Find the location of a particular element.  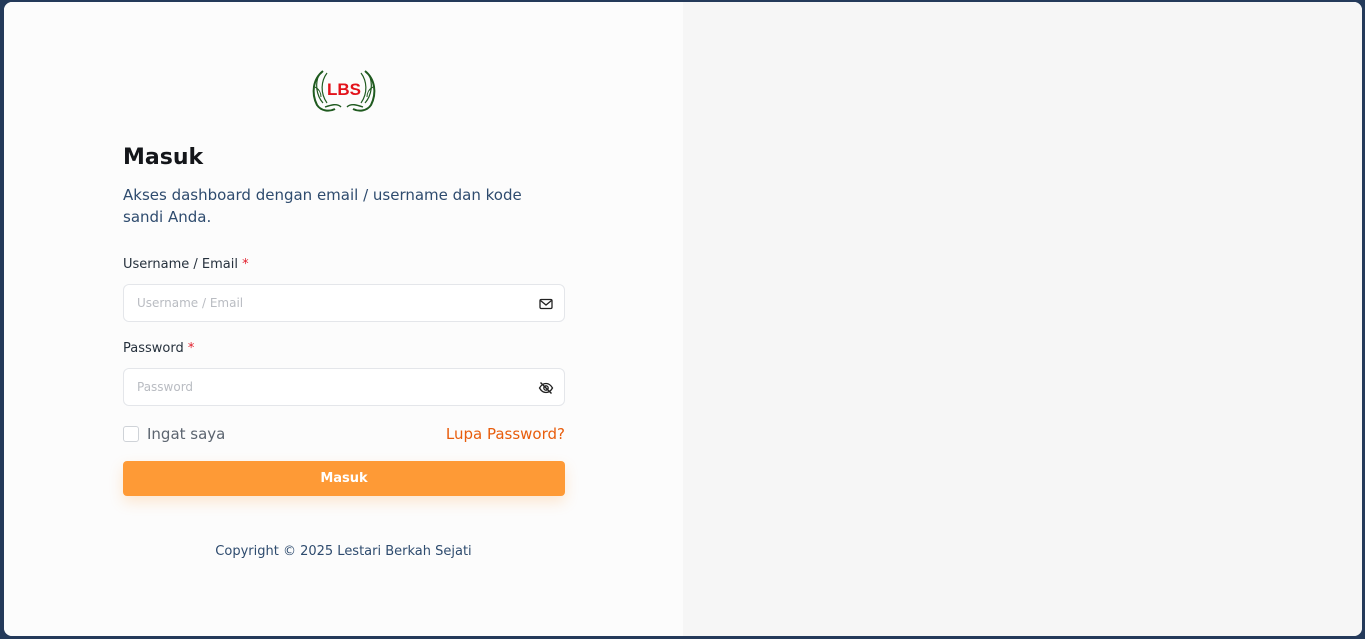

login-options-row: Ingat saya Lupa Password? is located at coordinates (344, 434).